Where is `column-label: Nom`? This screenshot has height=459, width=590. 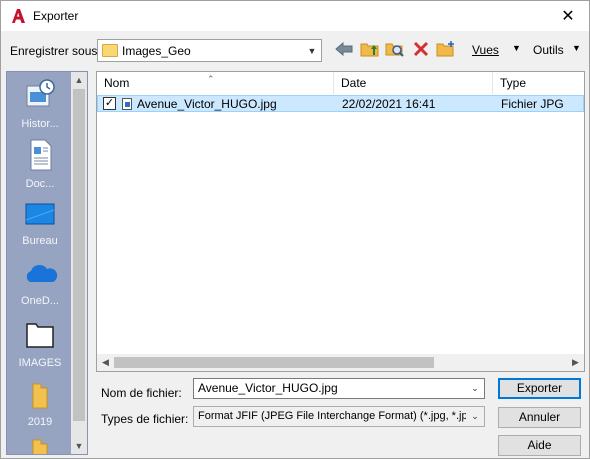
column-label: Nom is located at coordinates (117, 83).